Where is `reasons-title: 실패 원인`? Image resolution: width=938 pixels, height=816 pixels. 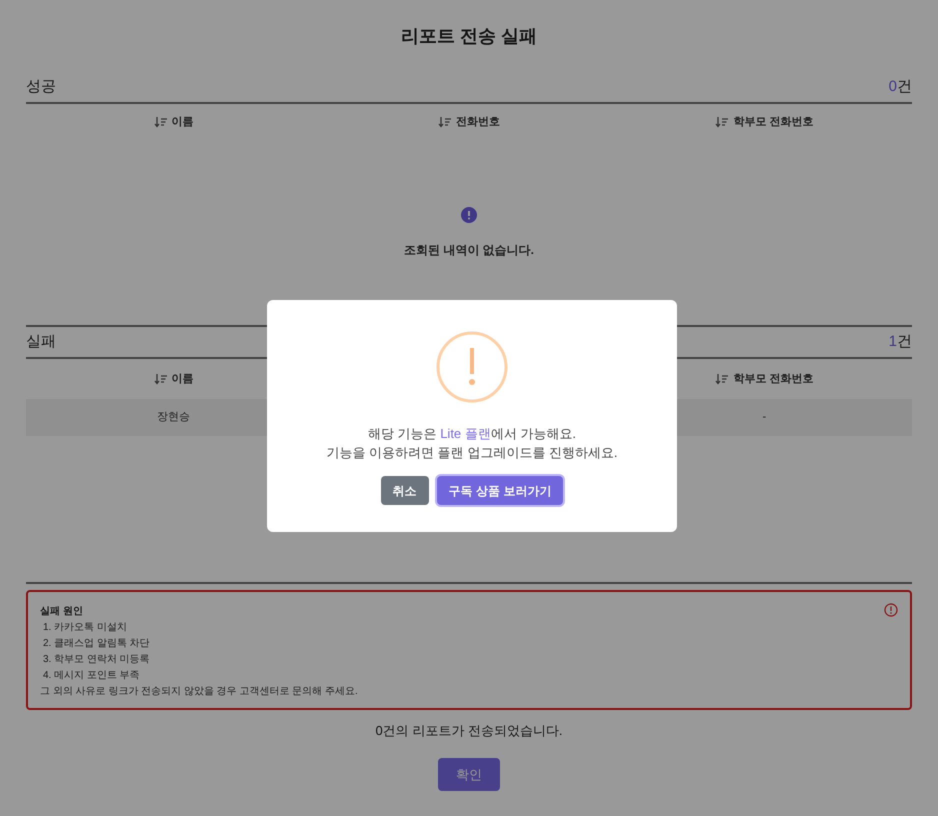 reasons-title: 실패 원인 is located at coordinates (61, 612).